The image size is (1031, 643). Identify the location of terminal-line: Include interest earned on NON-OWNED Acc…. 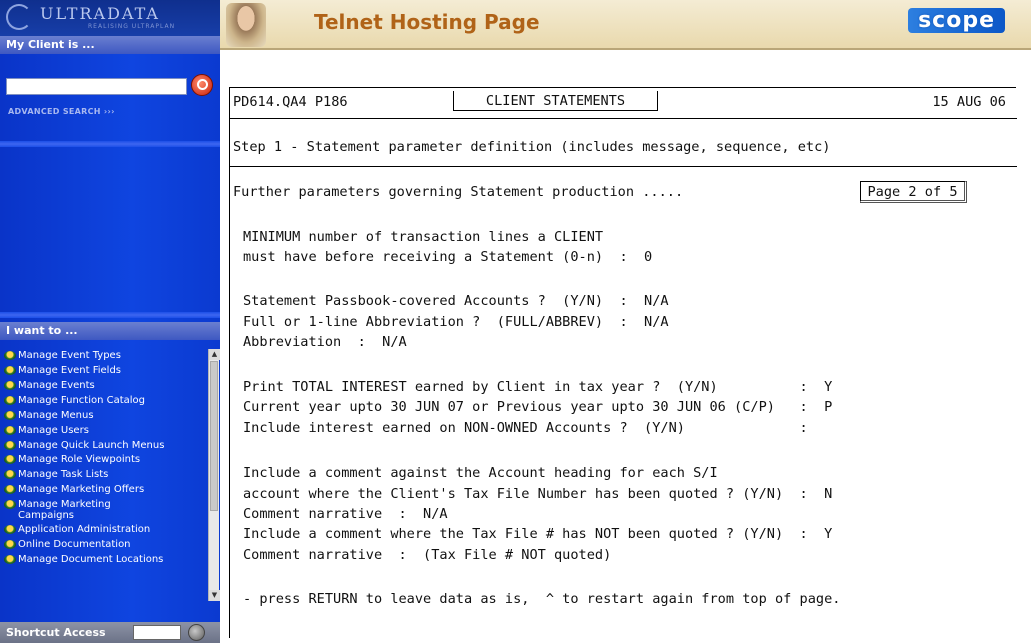
(525, 428).